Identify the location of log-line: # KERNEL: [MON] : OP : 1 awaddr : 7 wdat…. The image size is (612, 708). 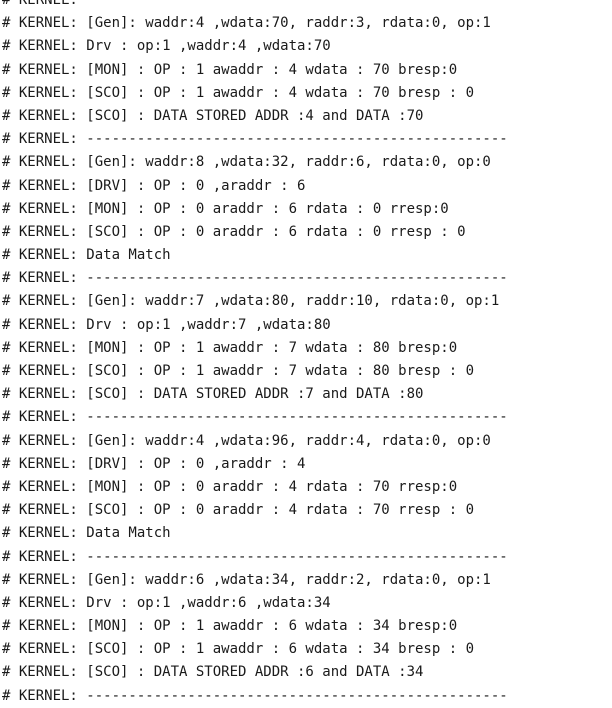
(230, 347).